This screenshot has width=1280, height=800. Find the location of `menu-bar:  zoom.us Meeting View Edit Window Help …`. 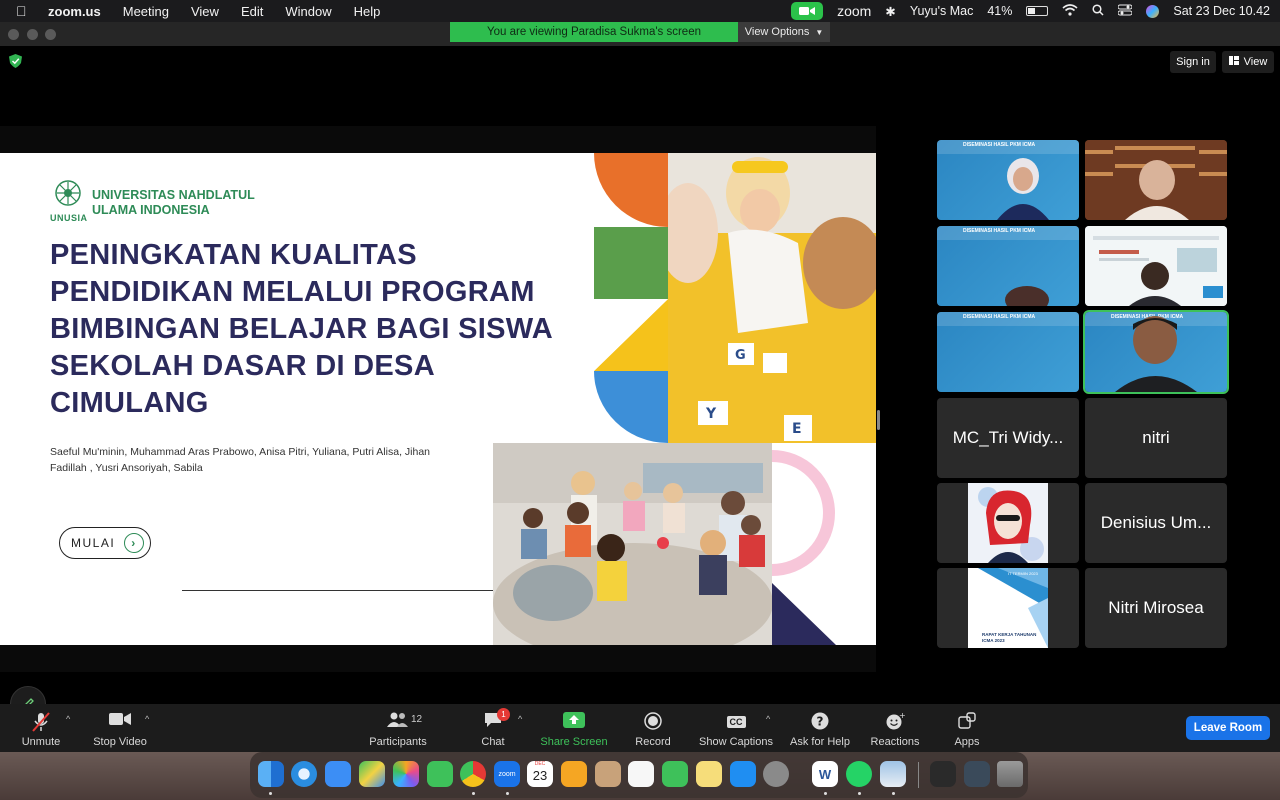

menu-bar:  zoom.us Meeting View Edit Window Help … is located at coordinates (640, 11).